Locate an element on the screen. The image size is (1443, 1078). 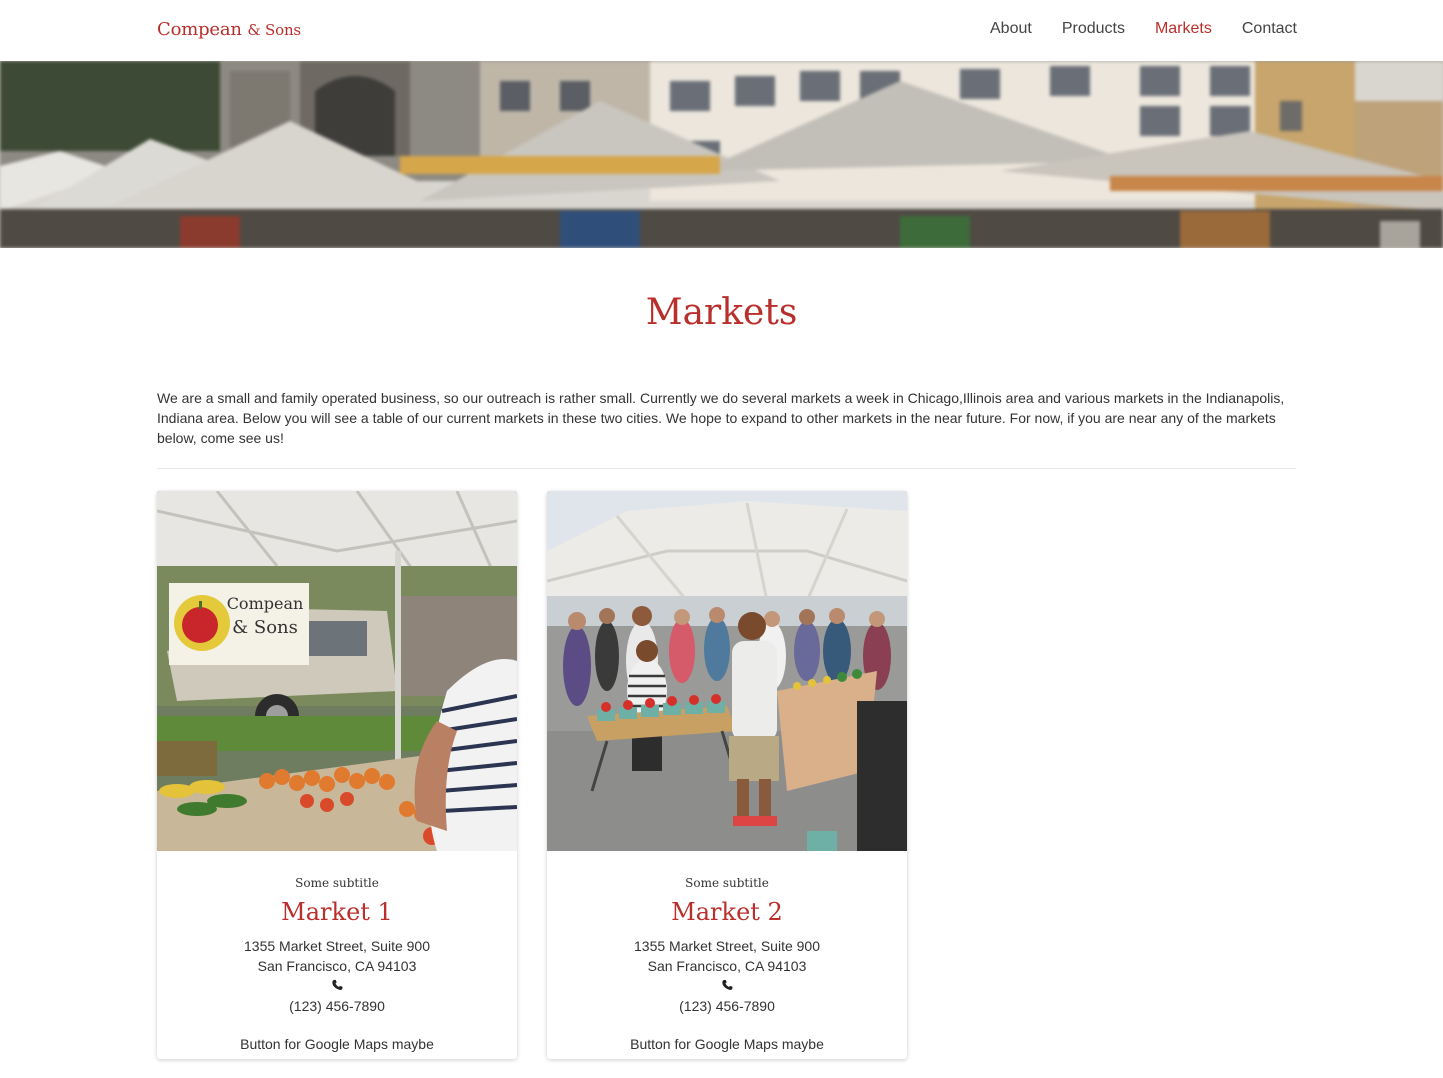
market-2-photo is located at coordinates (727, 671).